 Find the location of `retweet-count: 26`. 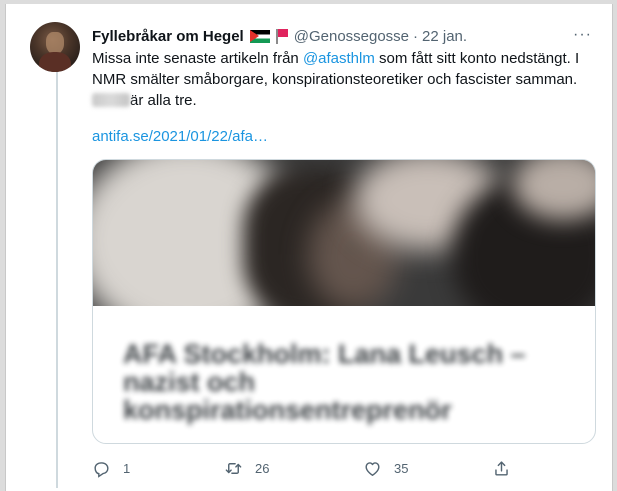

retweet-count: 26 is located at coordinates (262, 468).